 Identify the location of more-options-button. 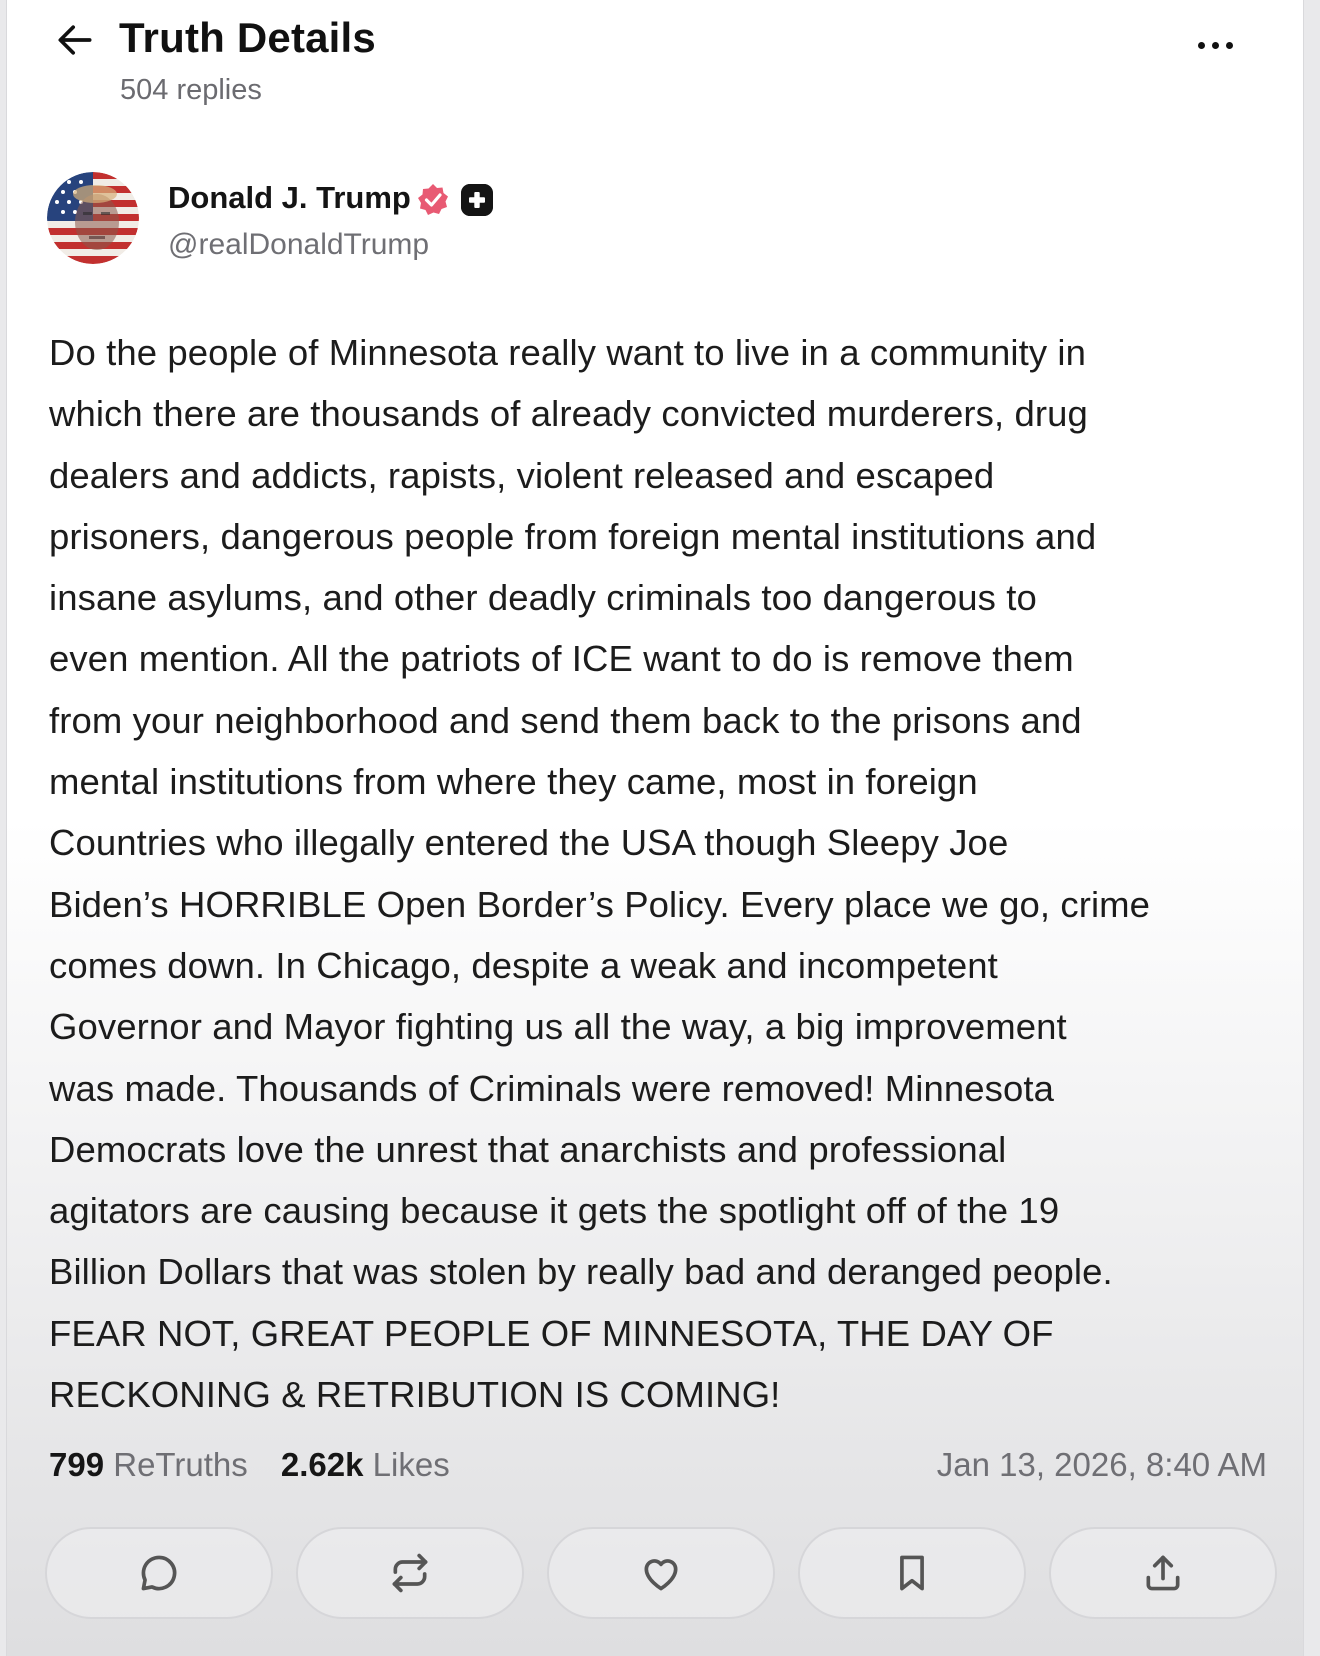
(1215, 45).